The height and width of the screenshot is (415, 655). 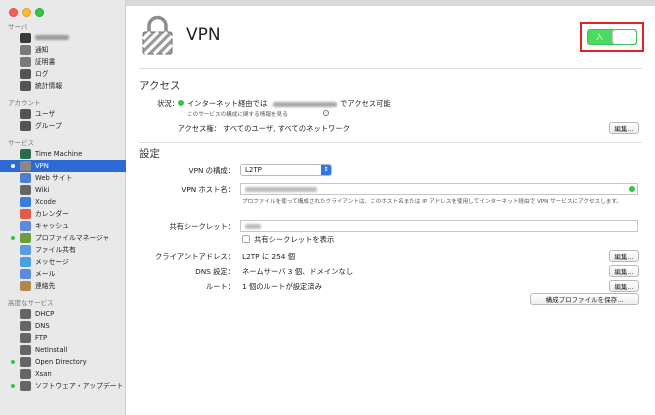 What do you see at coordinates (63, 226) in the screenshot?
I see `sidebar-item: キャッシュ` at bounding box center [63, 226].